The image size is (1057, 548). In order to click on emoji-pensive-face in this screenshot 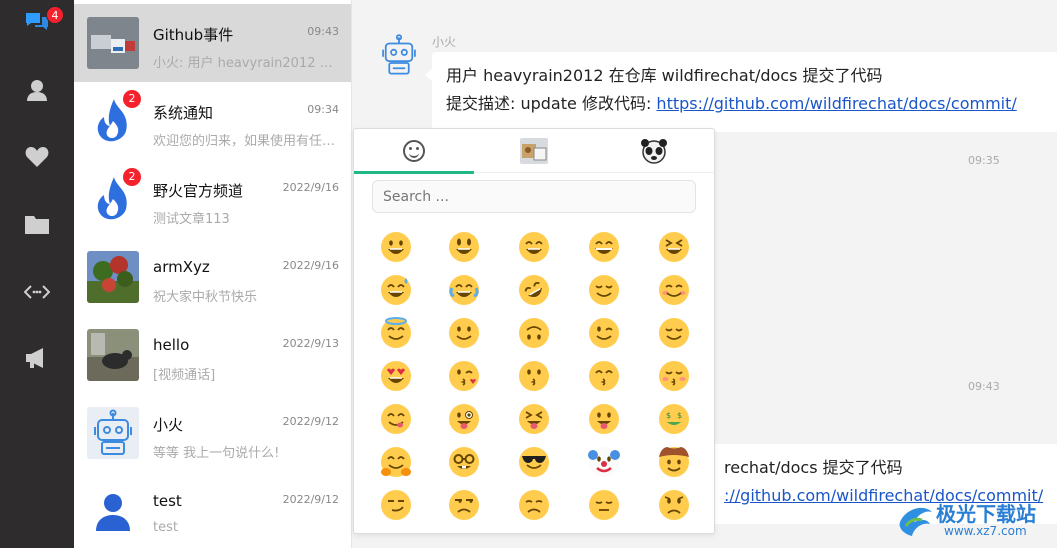, I will do `click(604, 505)`.